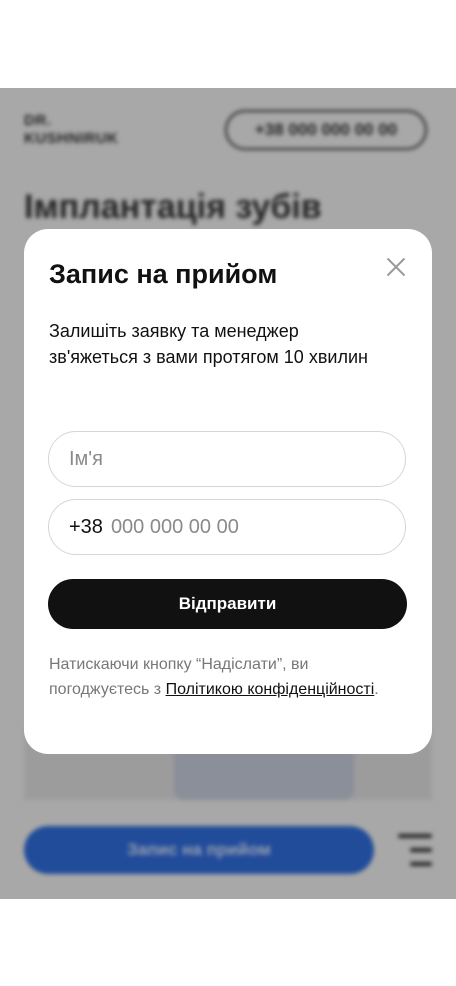  I want to click on modal-title: Запис на прийом, so click(163, 274).